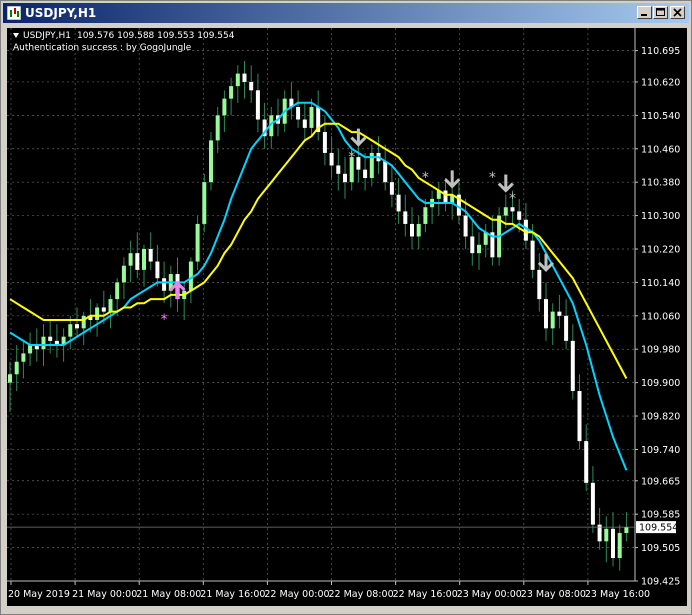  Describe the element at coordinates (361, 594) in the screenshot. I see `time-tick-label: 22 May 08:00` at that location.